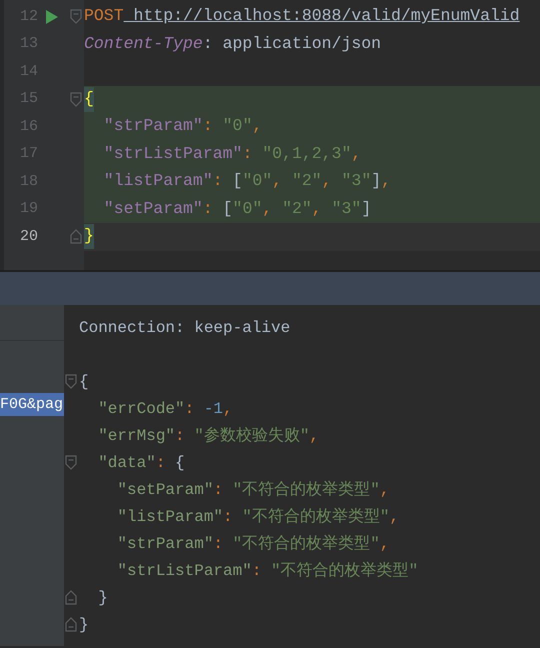 Image resolution: width=540 pixels, height=648 pixels. What do you see at coordinates (233, 43) in the screenshot?
I see `code-line: Content-Type: application/json` at bounding box center [233, 43].